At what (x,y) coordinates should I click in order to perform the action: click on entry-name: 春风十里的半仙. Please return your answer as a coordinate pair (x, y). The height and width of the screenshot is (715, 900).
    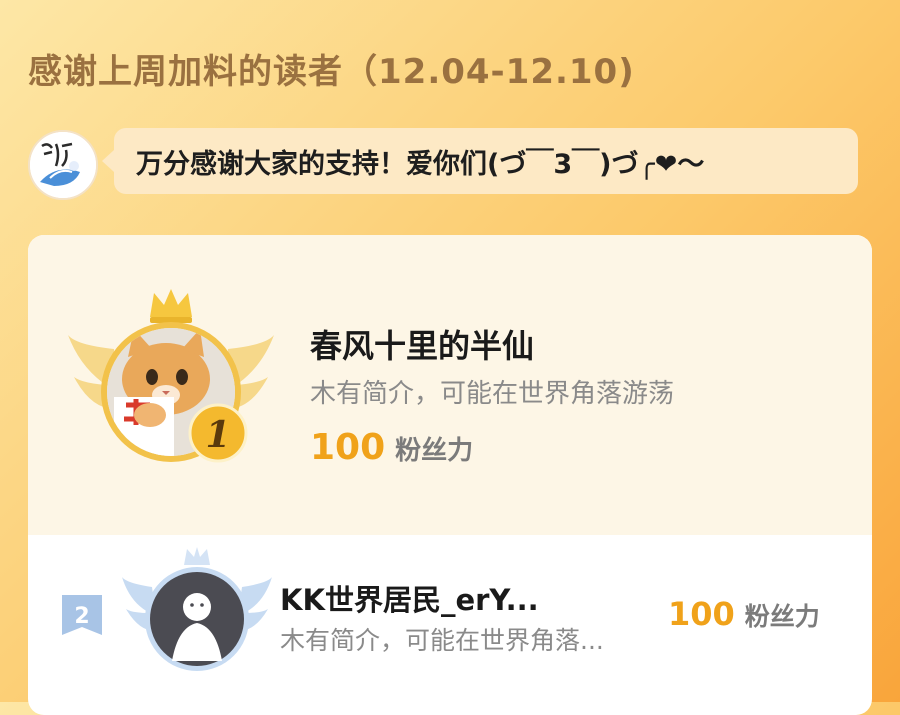
    Looking at the image, I should click on (422, 346).